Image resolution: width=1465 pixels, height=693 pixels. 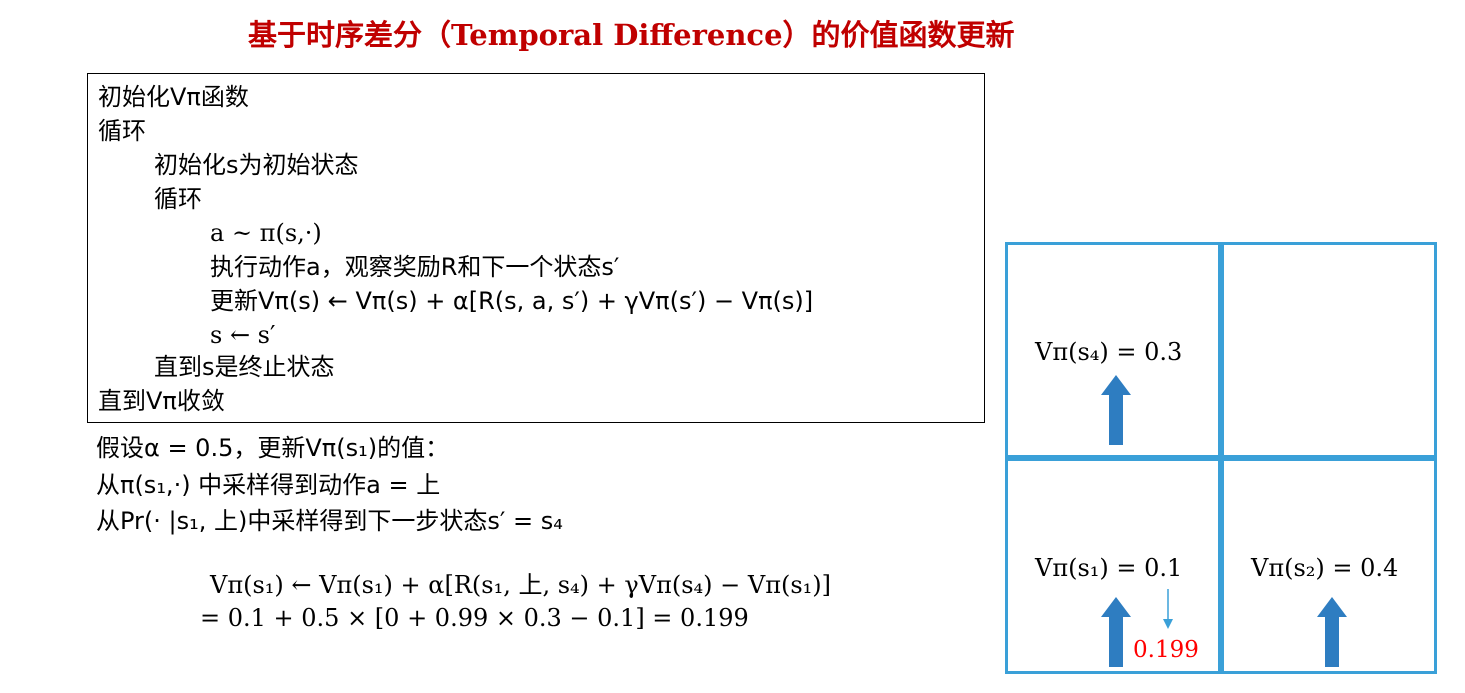 I want to click on grid-cell-s2: Vπ(s₂) = 0.4, so click(x=1329, y=566).